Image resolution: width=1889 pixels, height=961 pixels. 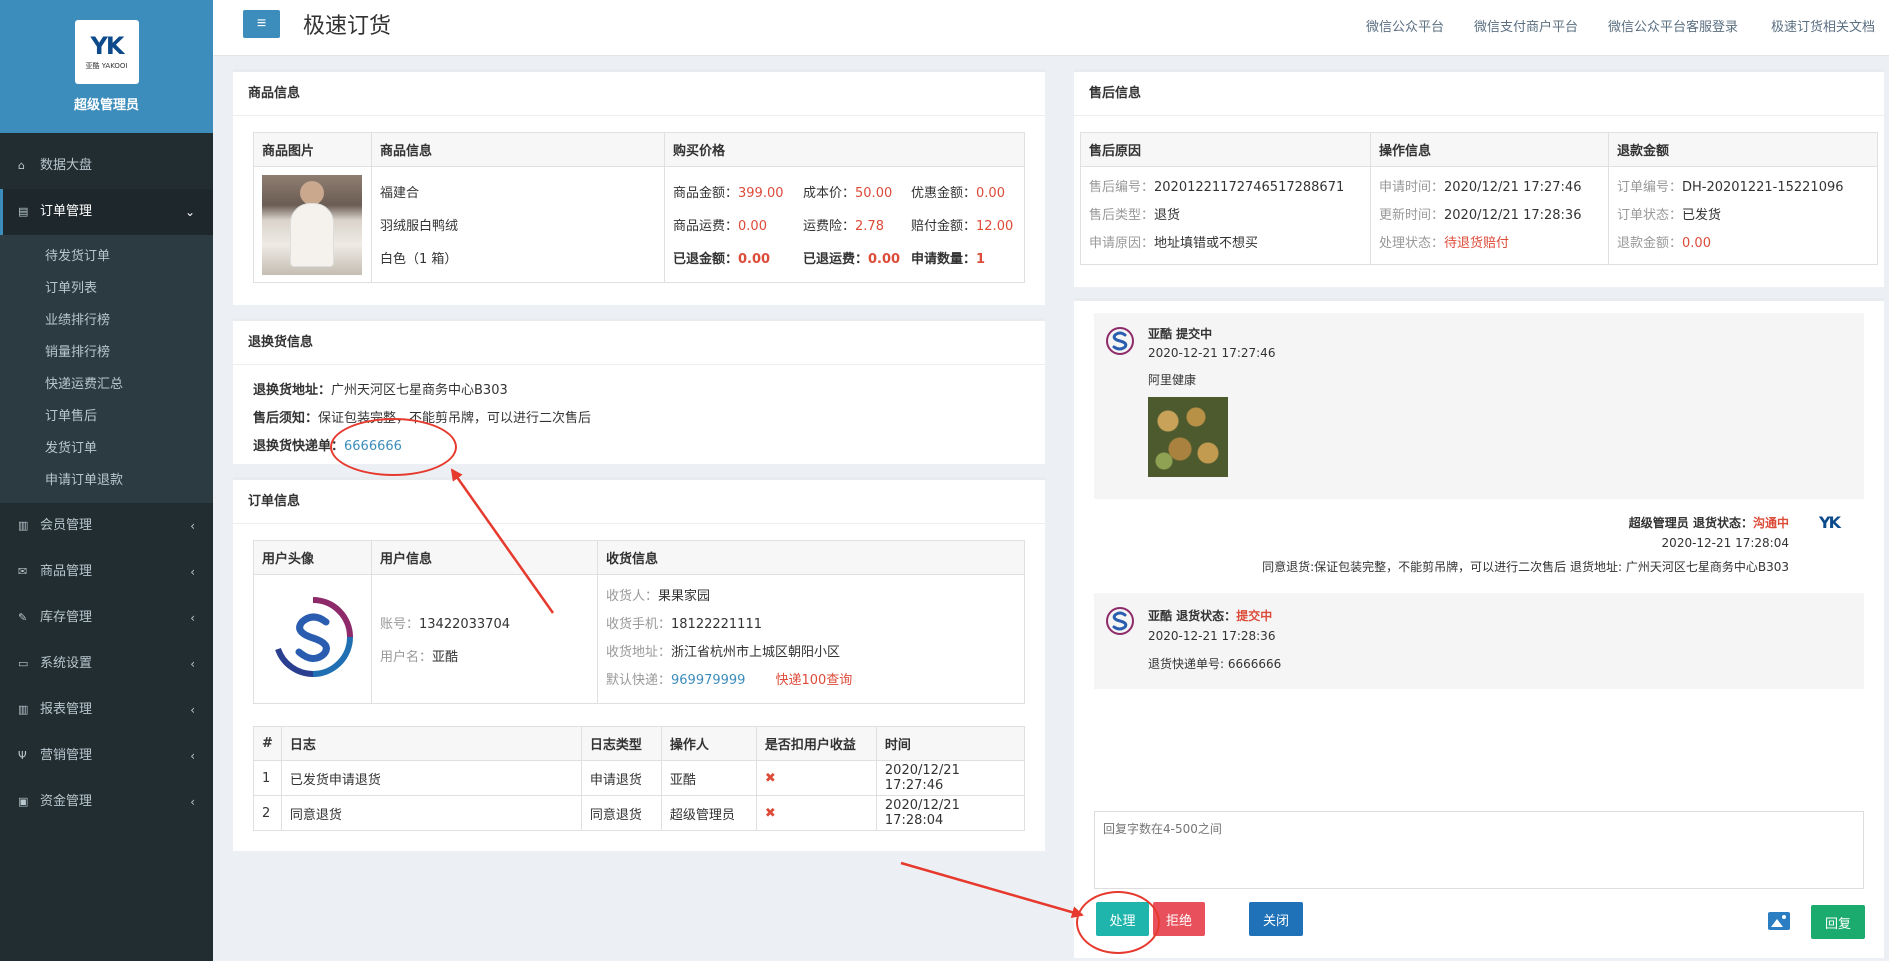 What do you see at coordinates (813, 680) in the screenshot?
I see `express-query-link: 快递100查询` at bounding box center [813, 680].